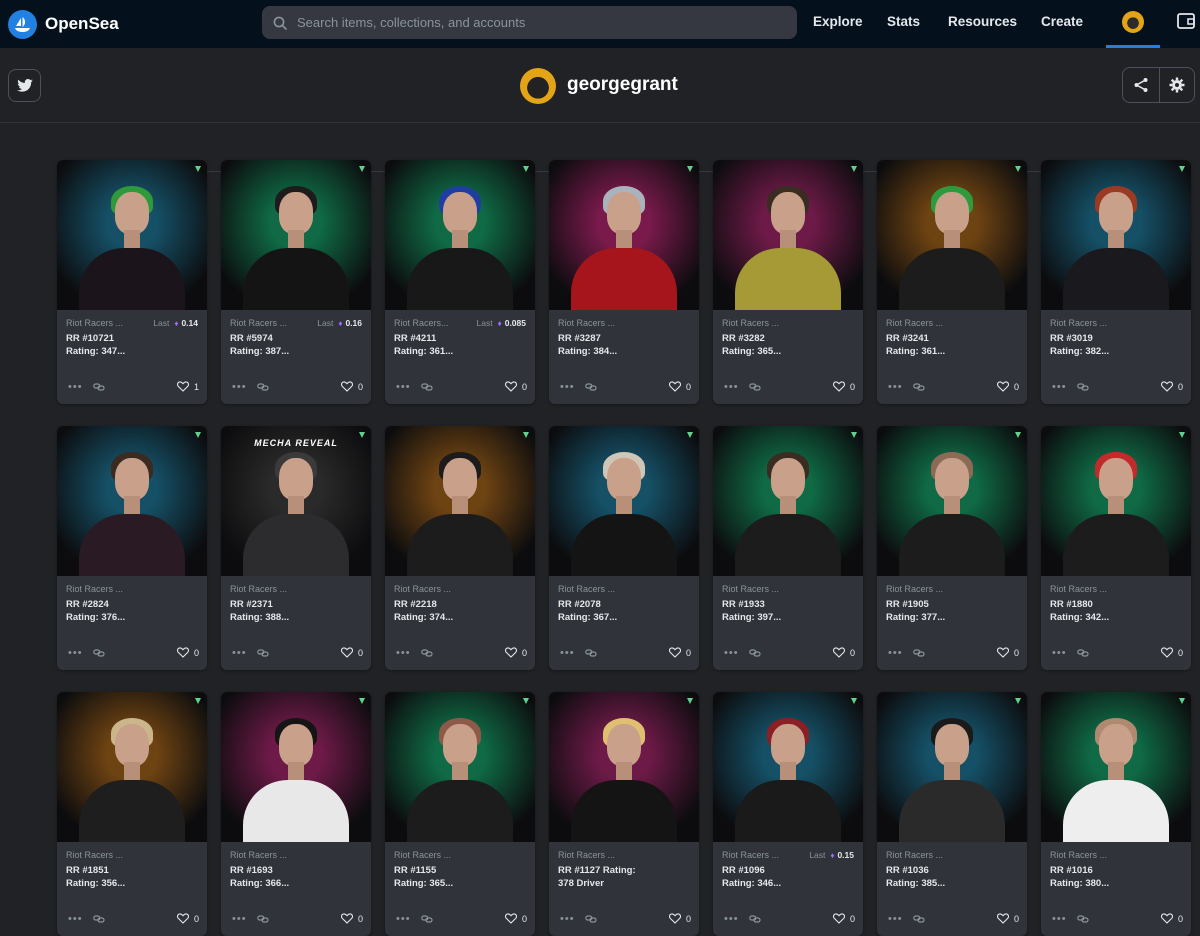 The image size is (1200, 936). Describe the element at coordinates (1141, 85) in the screenshot. I see `share-button` at that location.